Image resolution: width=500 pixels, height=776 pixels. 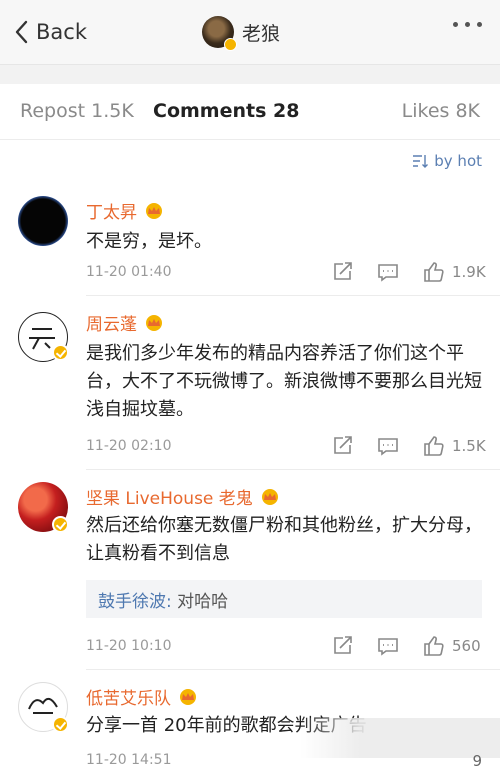 I want to click on comment-username: 低苦艾乐队, so click(x=142, y=696).